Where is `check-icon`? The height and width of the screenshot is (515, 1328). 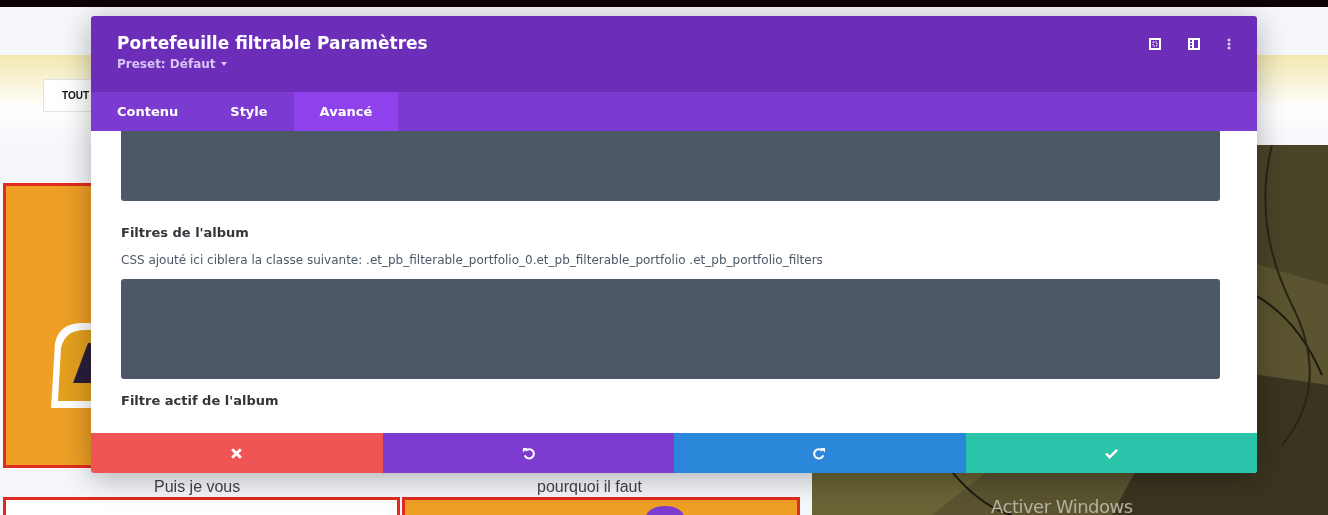
check-icon is located at coordinates (1111, 453).